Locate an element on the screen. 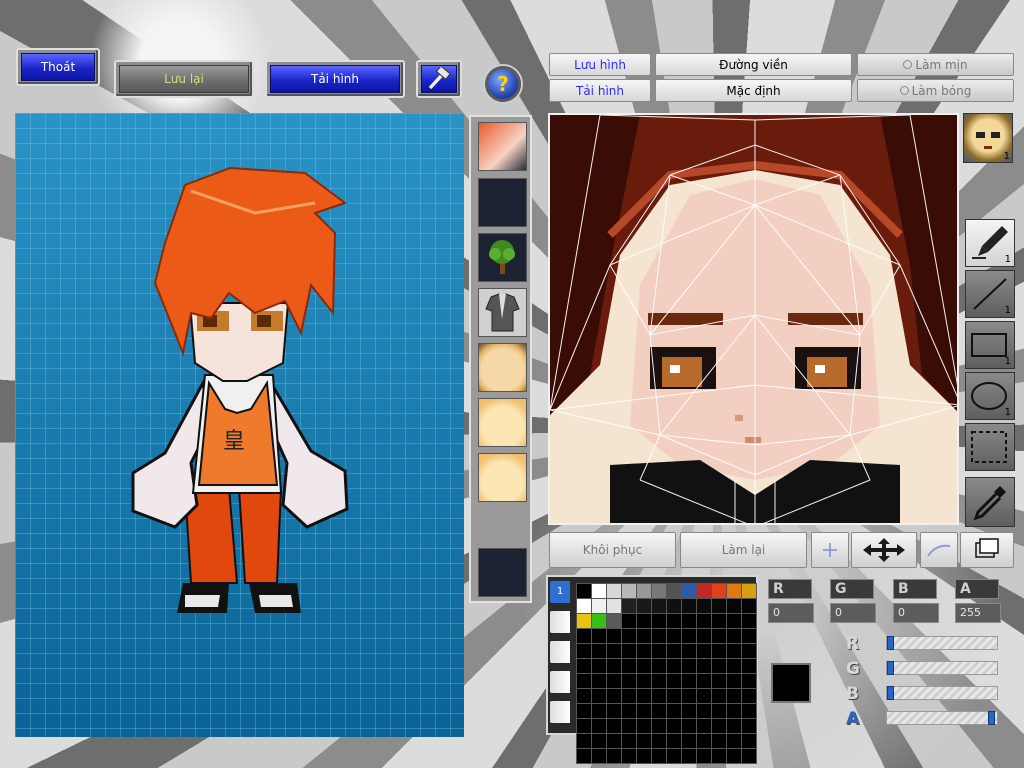 This screenshot has width=1024, height=768. exit-button: Thoát is located at coordinates (58, 67).